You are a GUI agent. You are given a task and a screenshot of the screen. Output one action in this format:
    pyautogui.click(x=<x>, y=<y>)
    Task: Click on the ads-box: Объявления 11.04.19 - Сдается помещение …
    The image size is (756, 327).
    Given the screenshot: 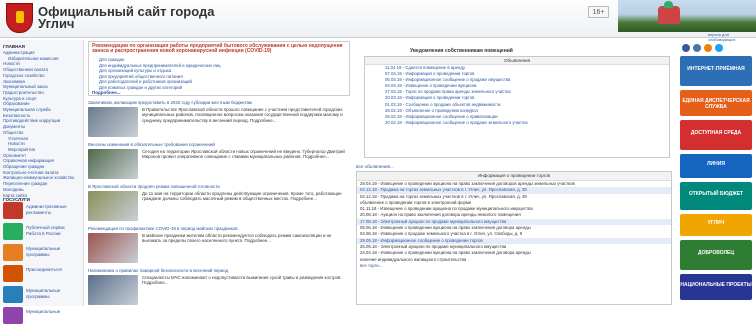 What is the action you would take?
    pyautogui.click(x=517, y=107)
    